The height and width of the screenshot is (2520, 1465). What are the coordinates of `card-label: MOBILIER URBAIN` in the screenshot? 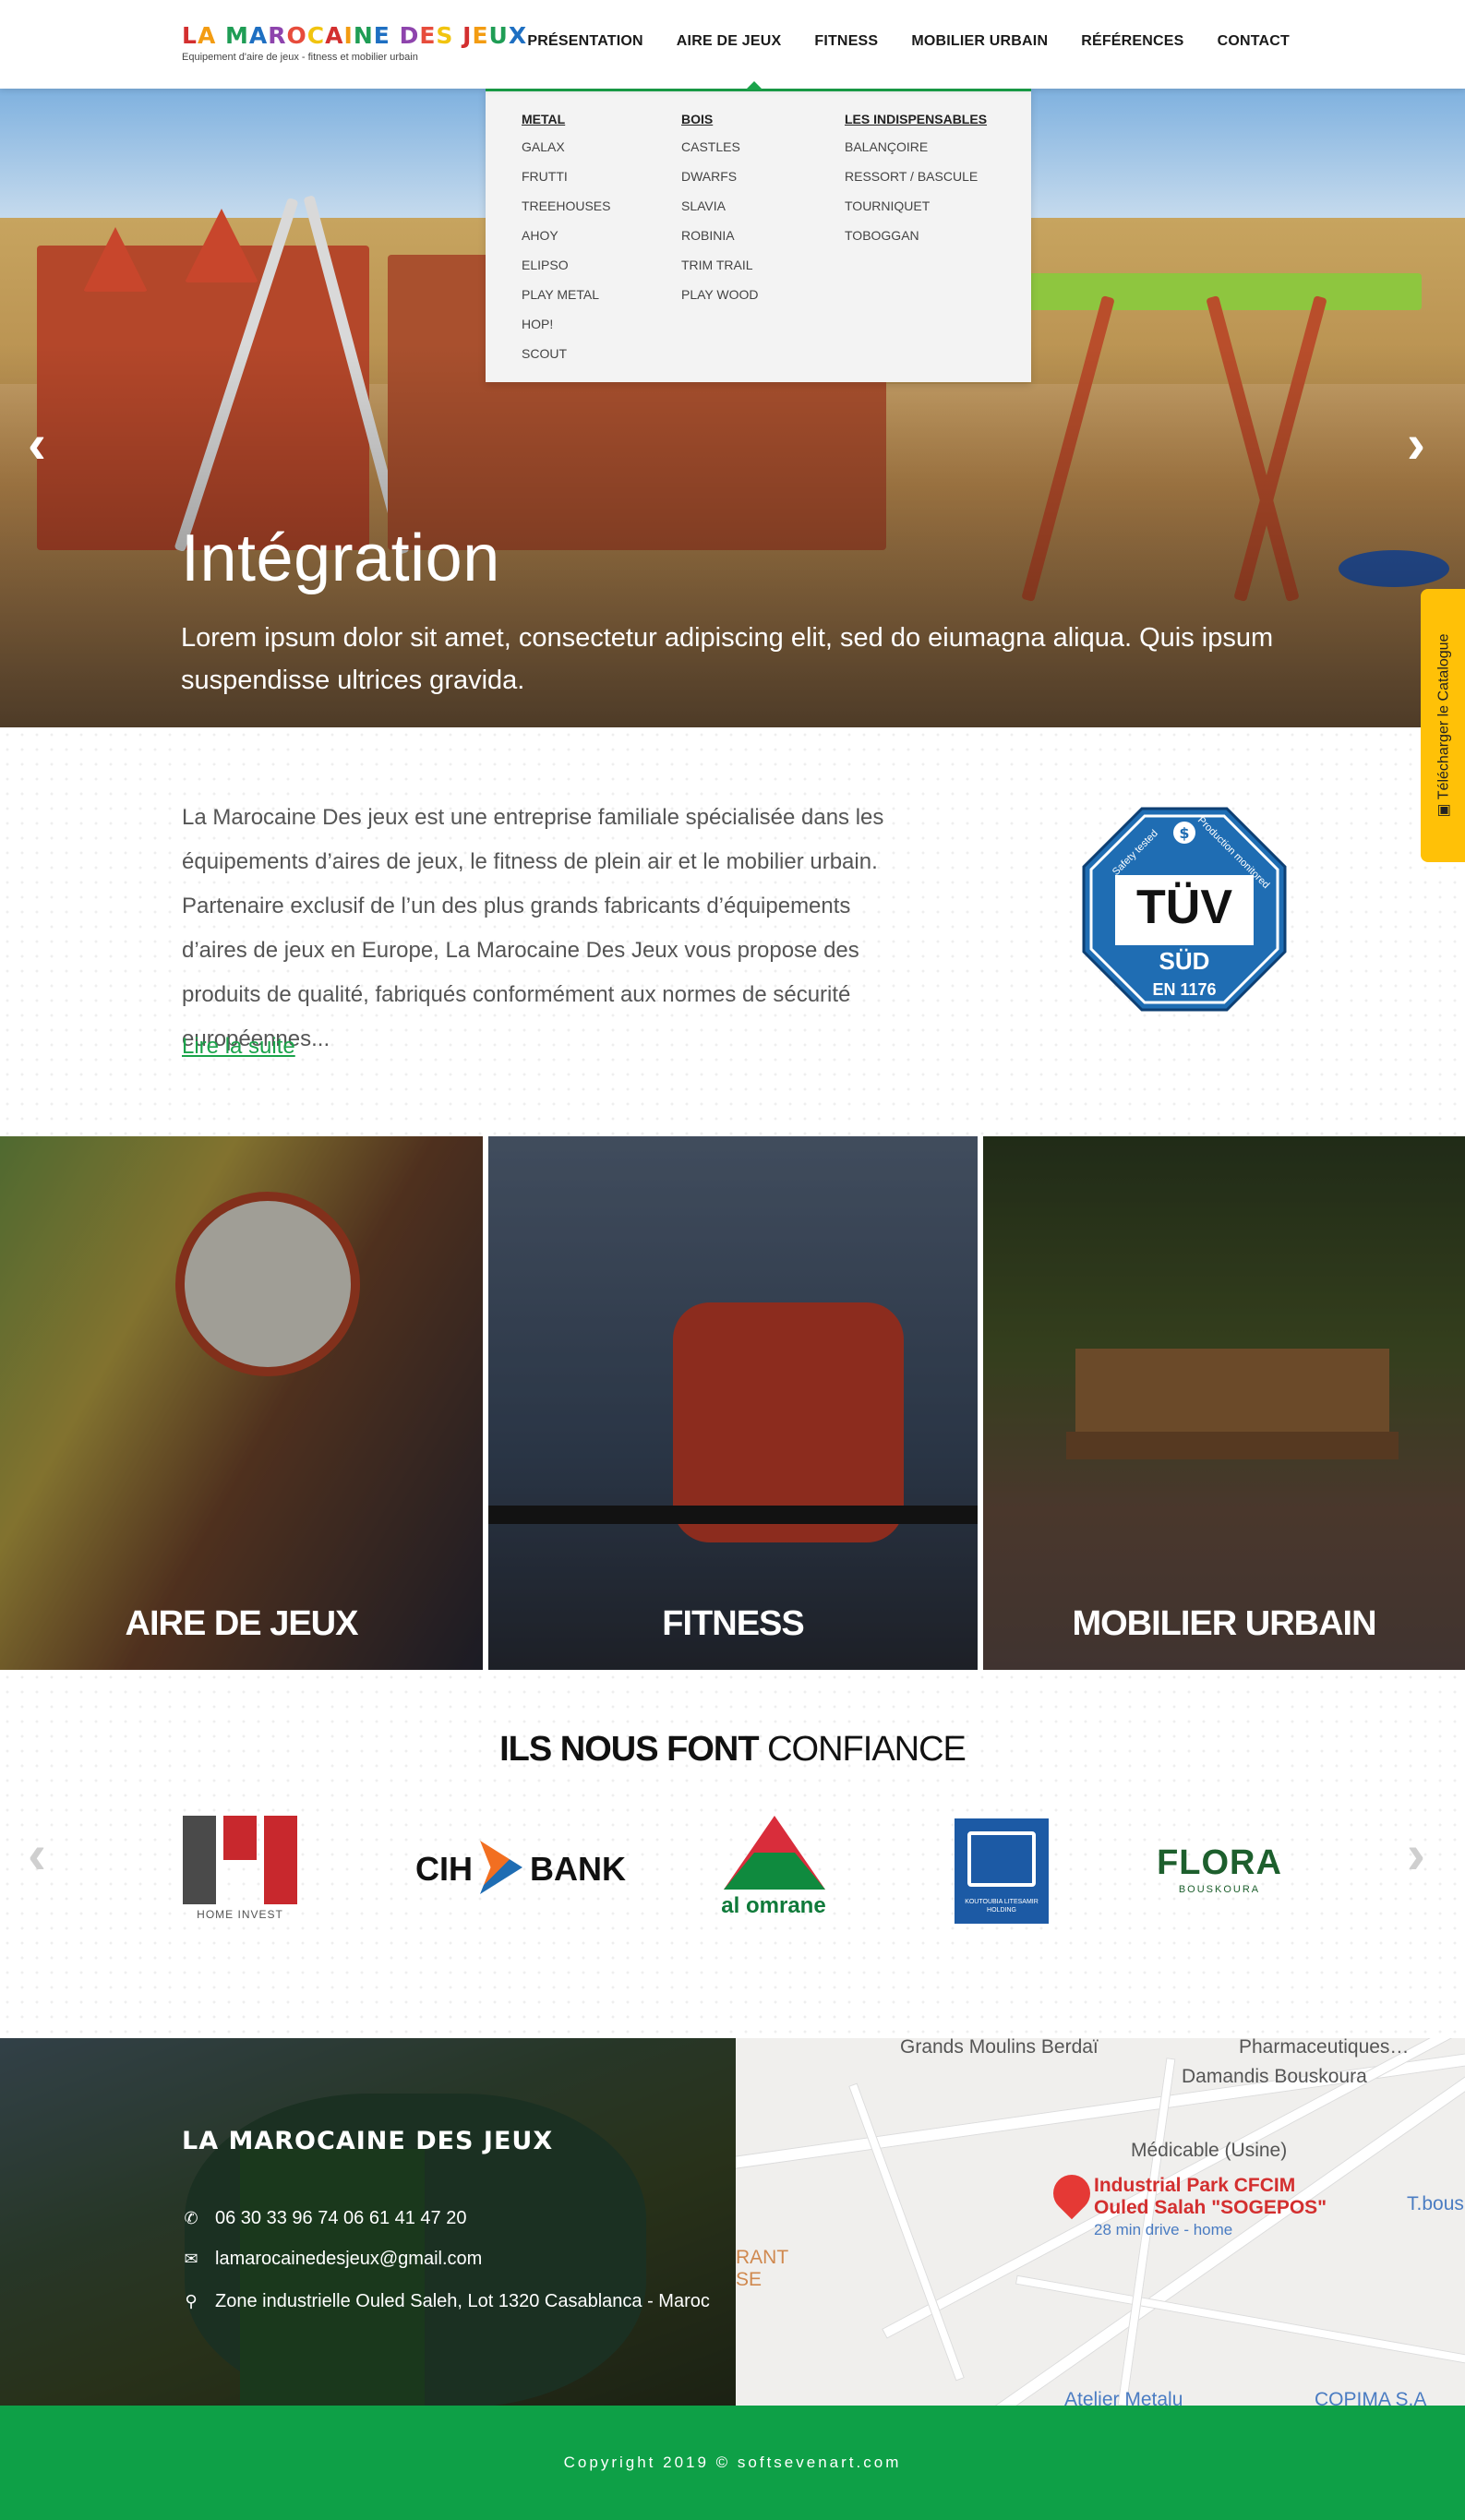 It's located at (1224, 1623).